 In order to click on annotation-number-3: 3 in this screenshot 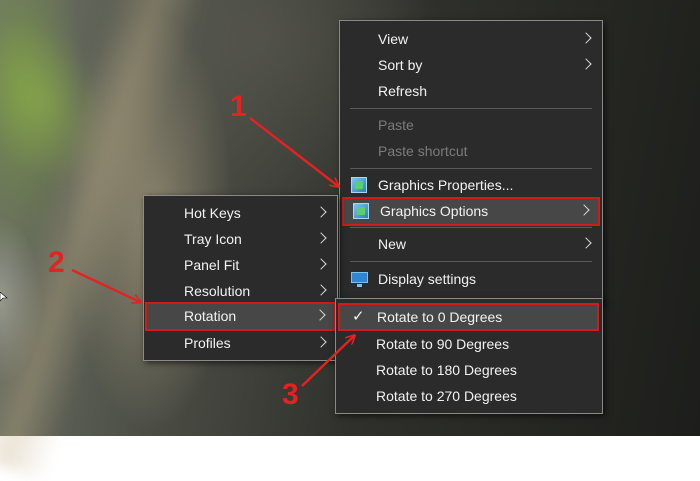, I will do `click(290, 394)`.